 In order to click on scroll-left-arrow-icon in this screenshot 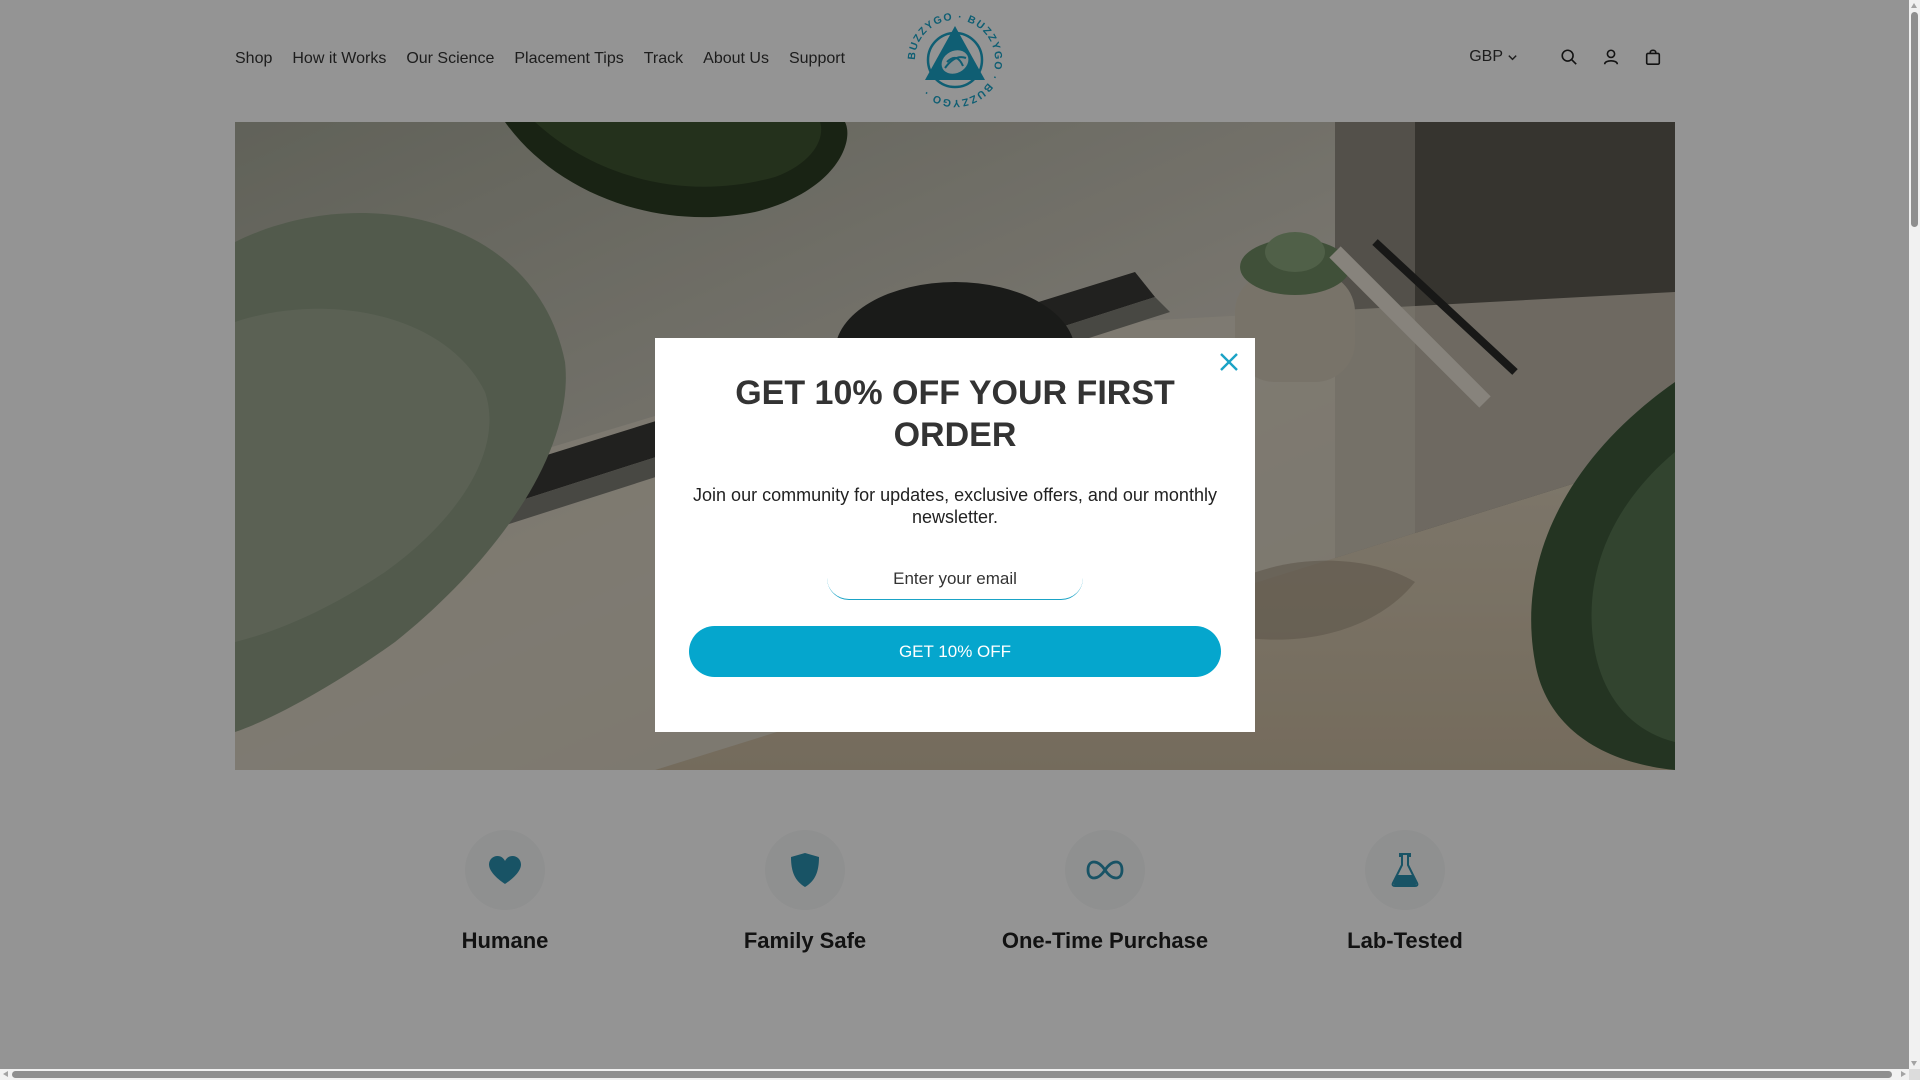, I will do `click(5, 1074)`.